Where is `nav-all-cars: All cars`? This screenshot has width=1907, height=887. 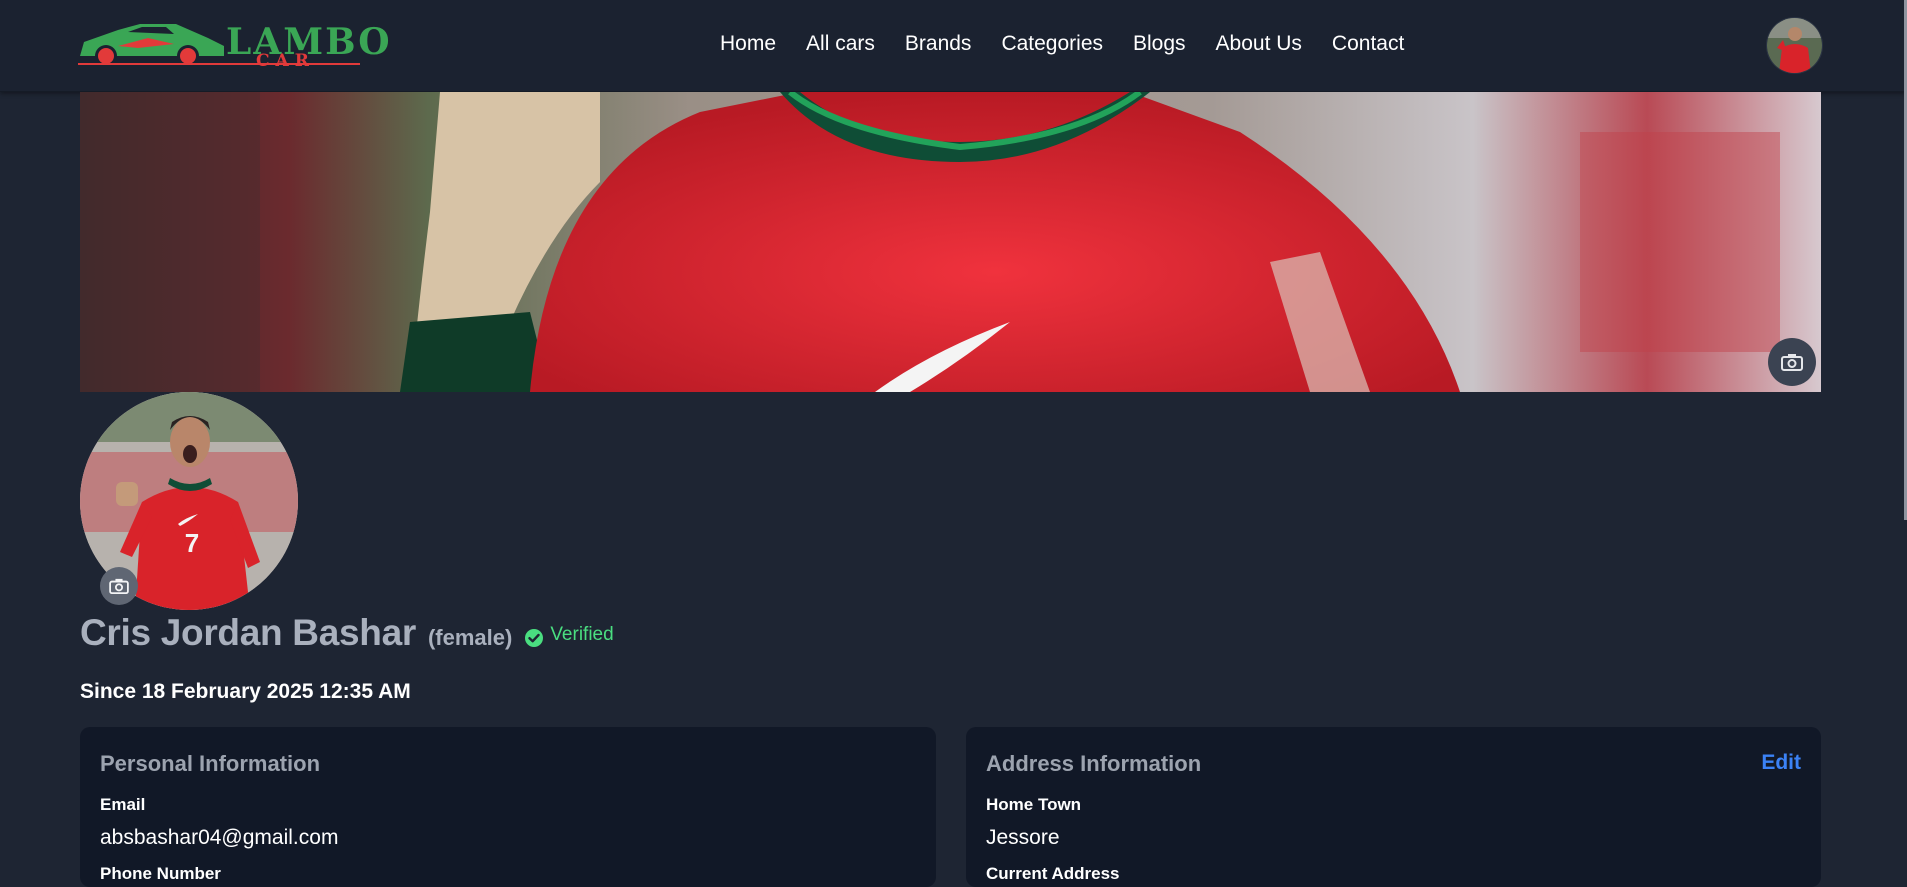 nav-all-cars: All cars is located at coordinates (840, 44).